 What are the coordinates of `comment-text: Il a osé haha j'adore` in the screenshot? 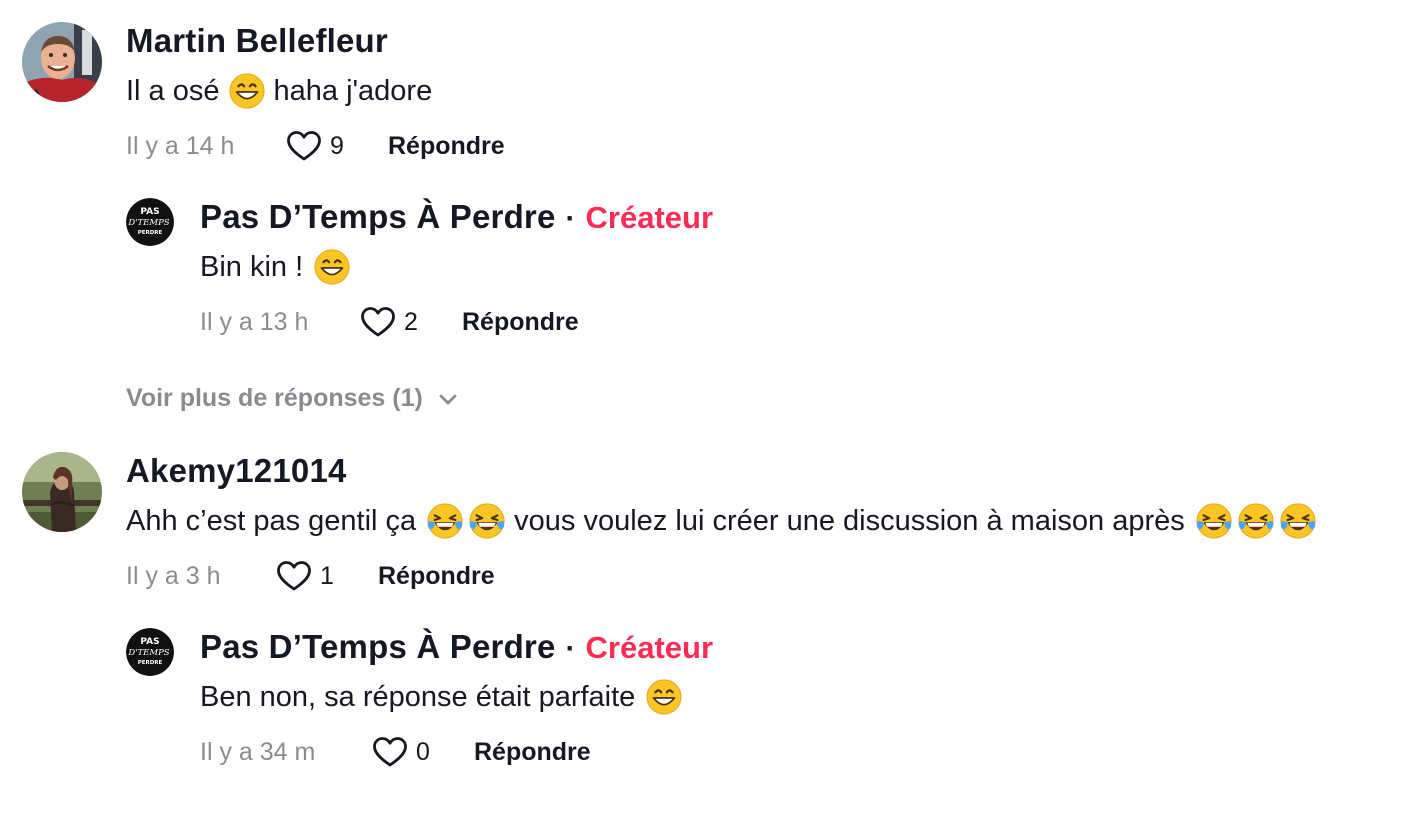 It's located at (315, 91).